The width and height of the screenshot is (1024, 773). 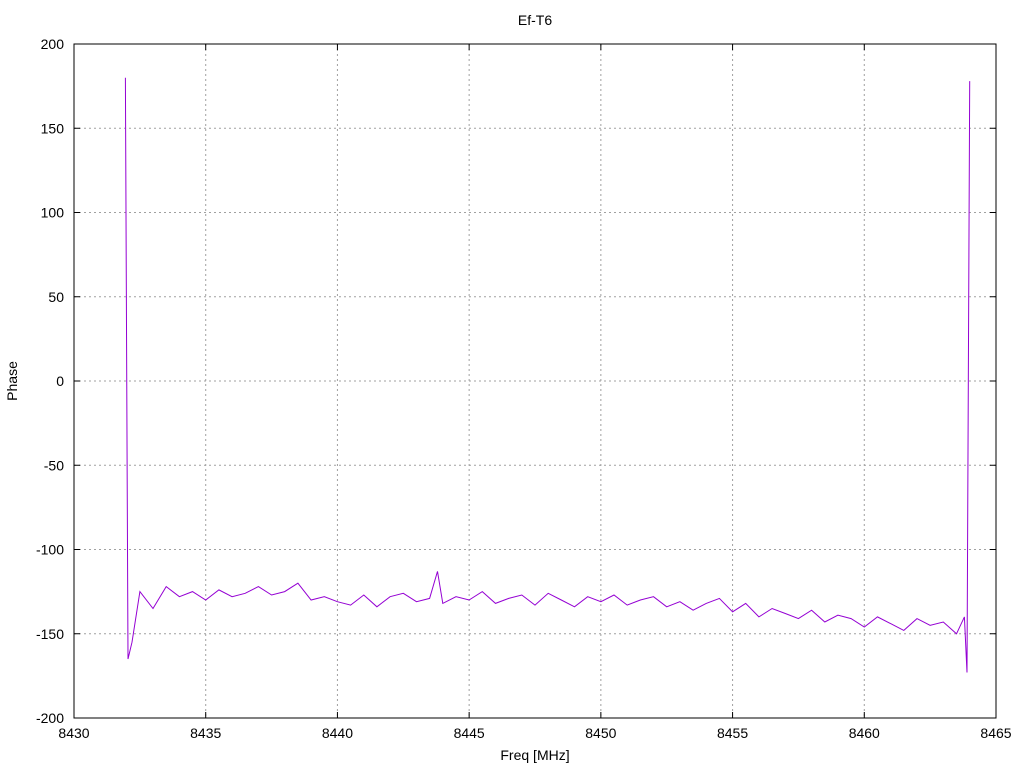 What do you see at coordinates (60, 381) in the screenshot?
I see `y-tick-label: 0` at bounding box center [60, 381].